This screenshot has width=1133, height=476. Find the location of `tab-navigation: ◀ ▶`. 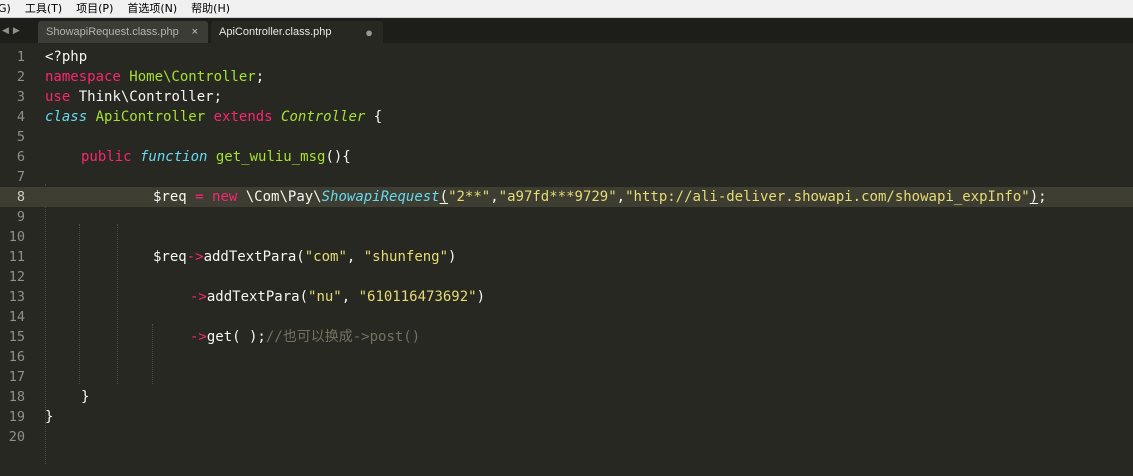

tab-navigation: ◀ ▶ is located at coordinates (18, 30).